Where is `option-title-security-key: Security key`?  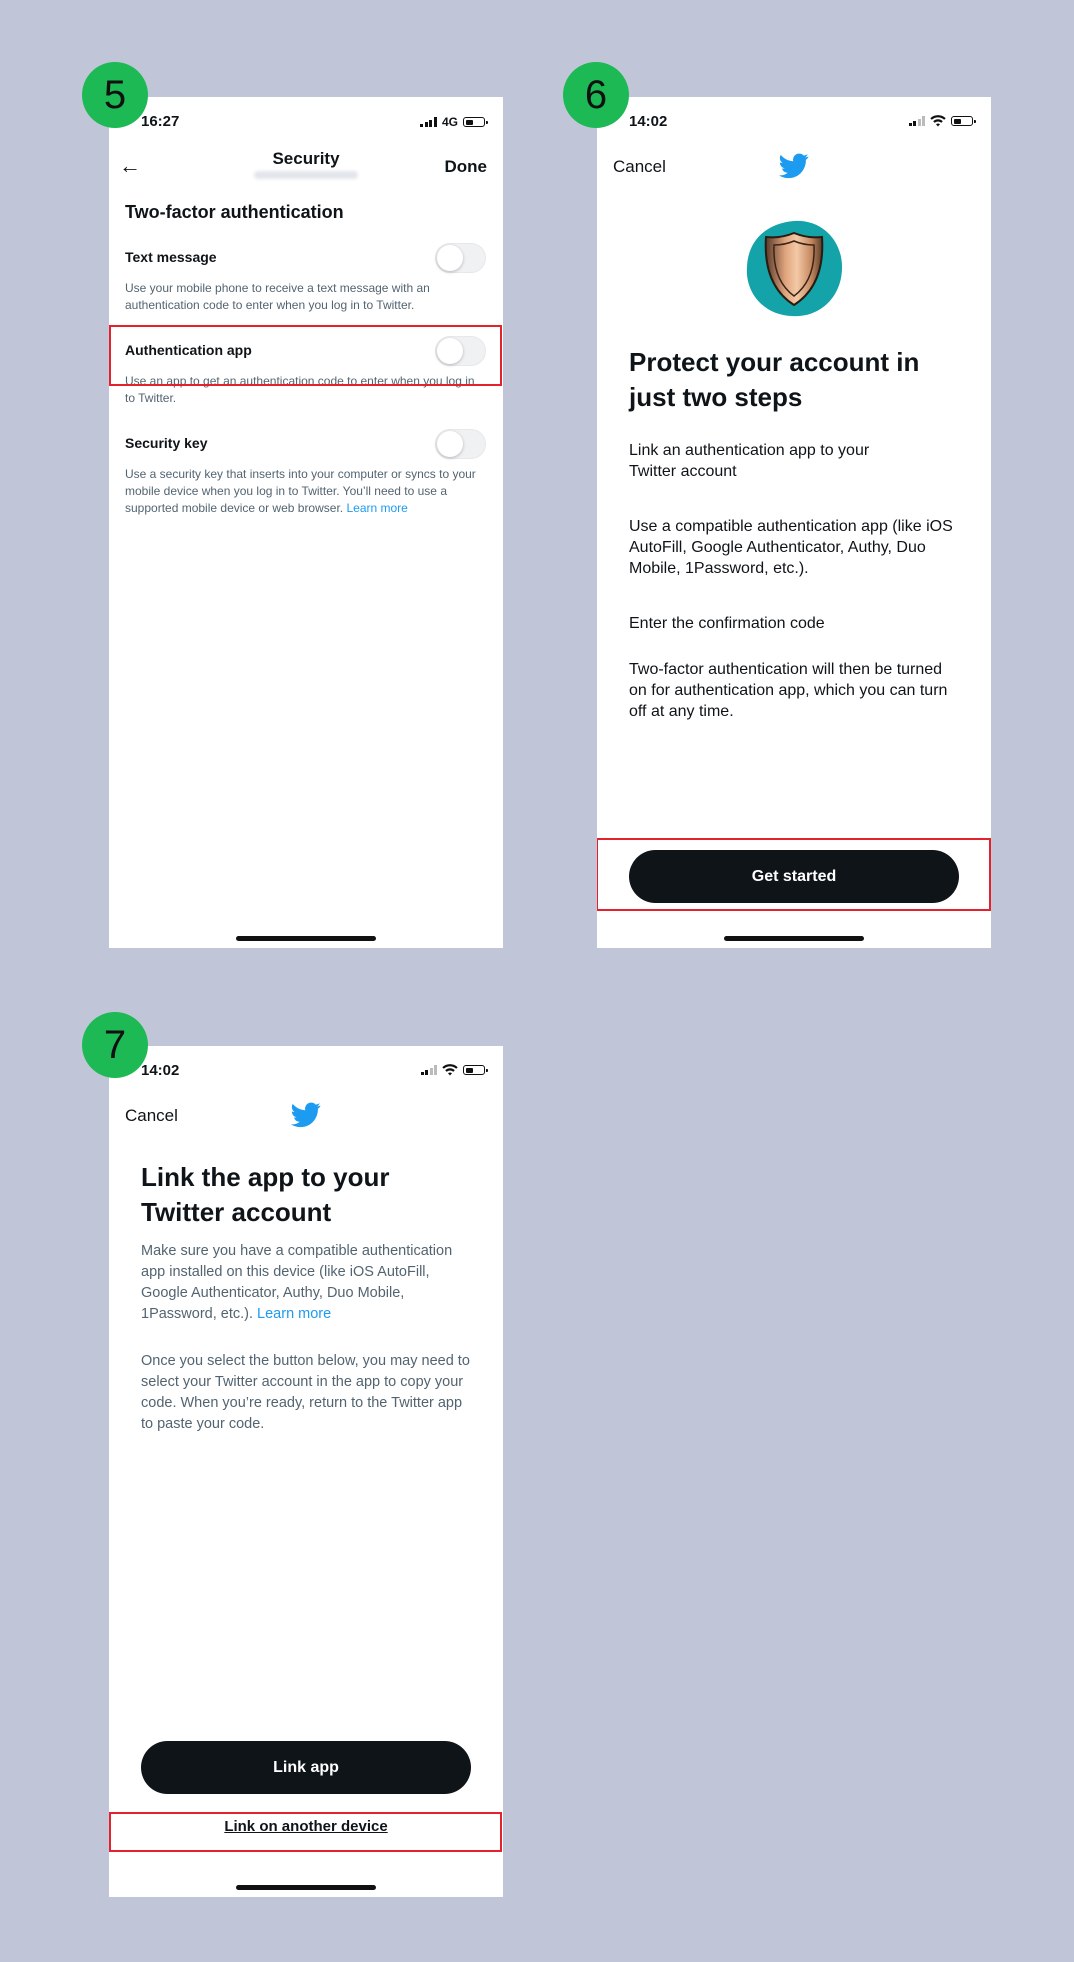
option-title-security-key: Security key is located at coordinates (166, 443).